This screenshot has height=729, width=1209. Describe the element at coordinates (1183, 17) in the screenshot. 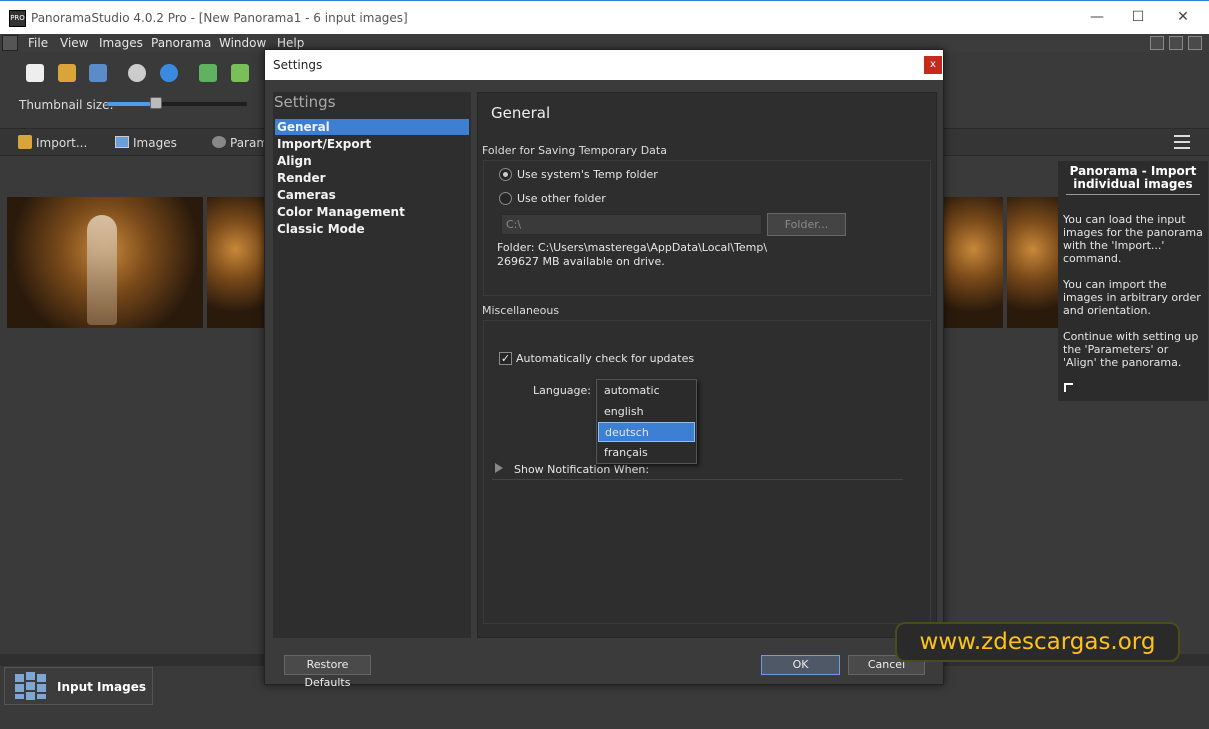

I see `close-icon: ✕` at that location.